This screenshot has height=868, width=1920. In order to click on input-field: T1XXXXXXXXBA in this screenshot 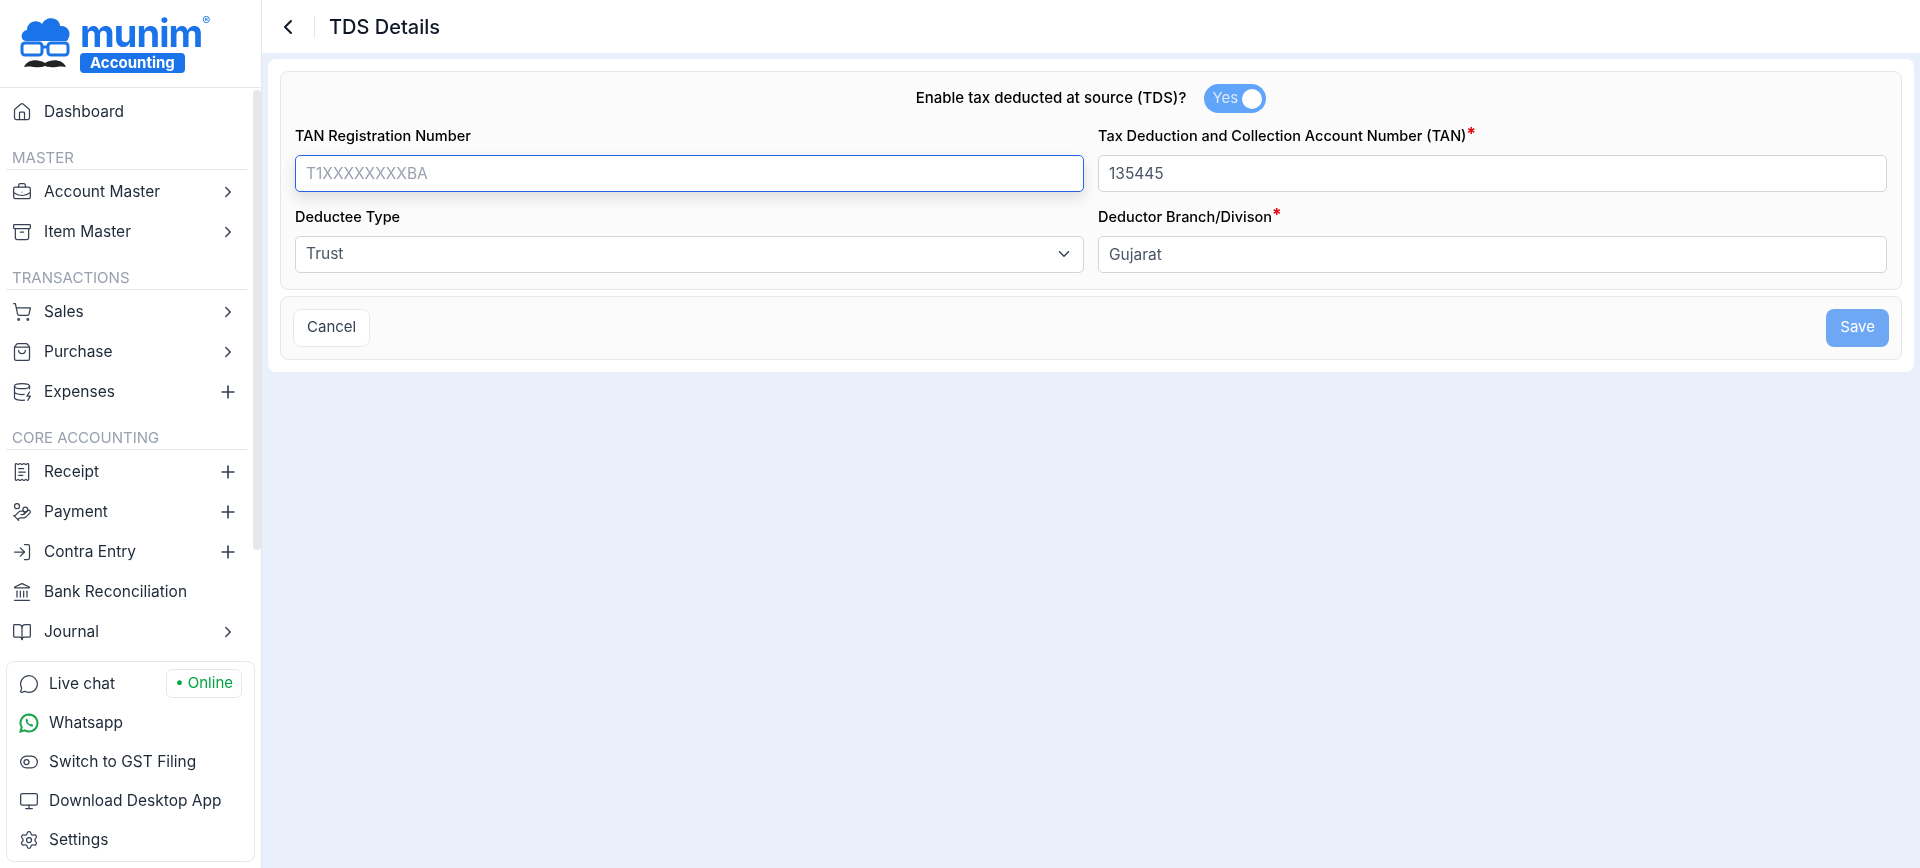, I will do `click(689, 173)`.